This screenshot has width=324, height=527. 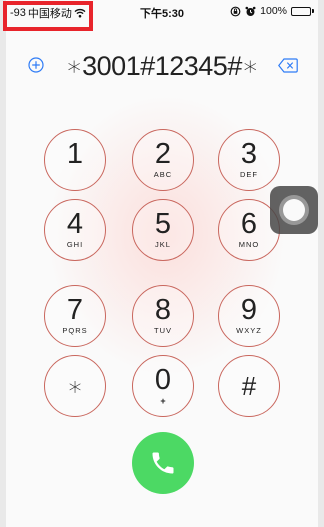 I want to click on highlight-box, so click(x=48, y=16).